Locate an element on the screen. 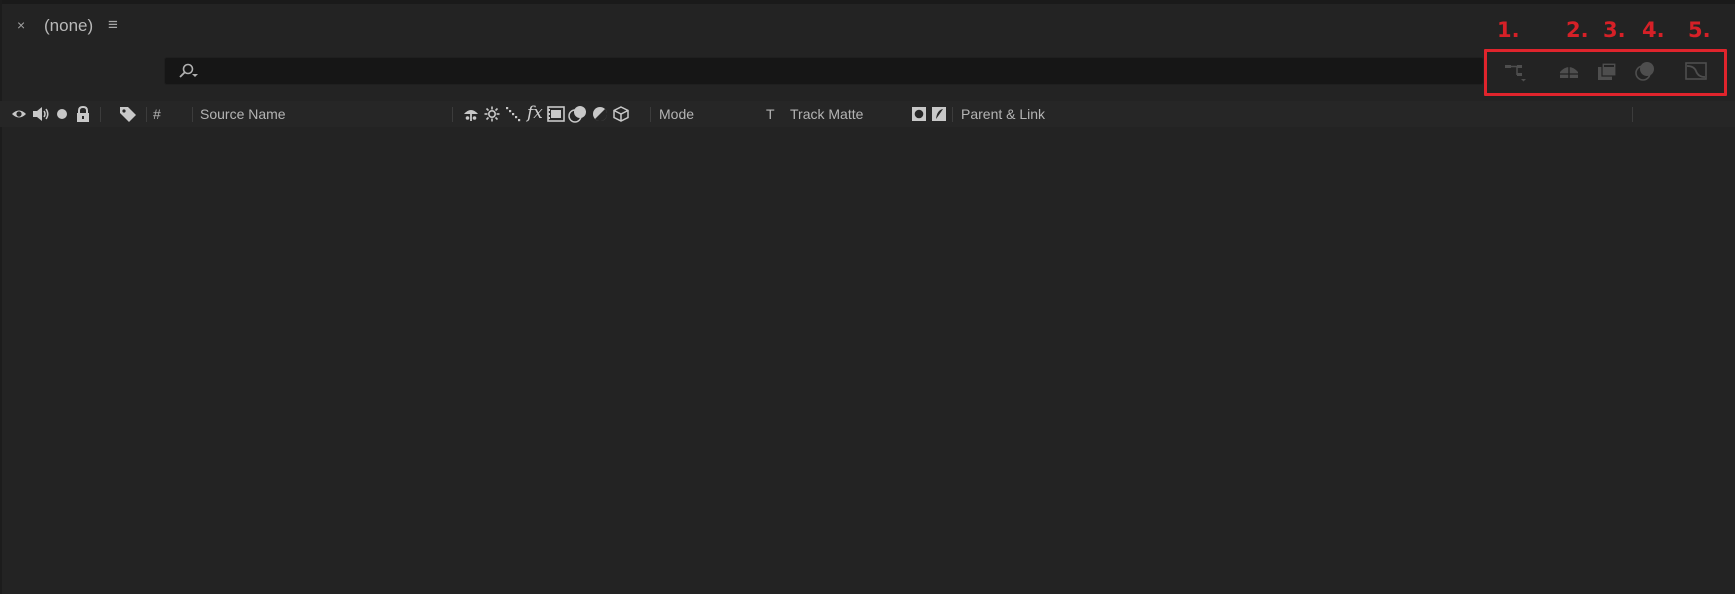  frame-blend-icon is located at coordinates (556, 114).